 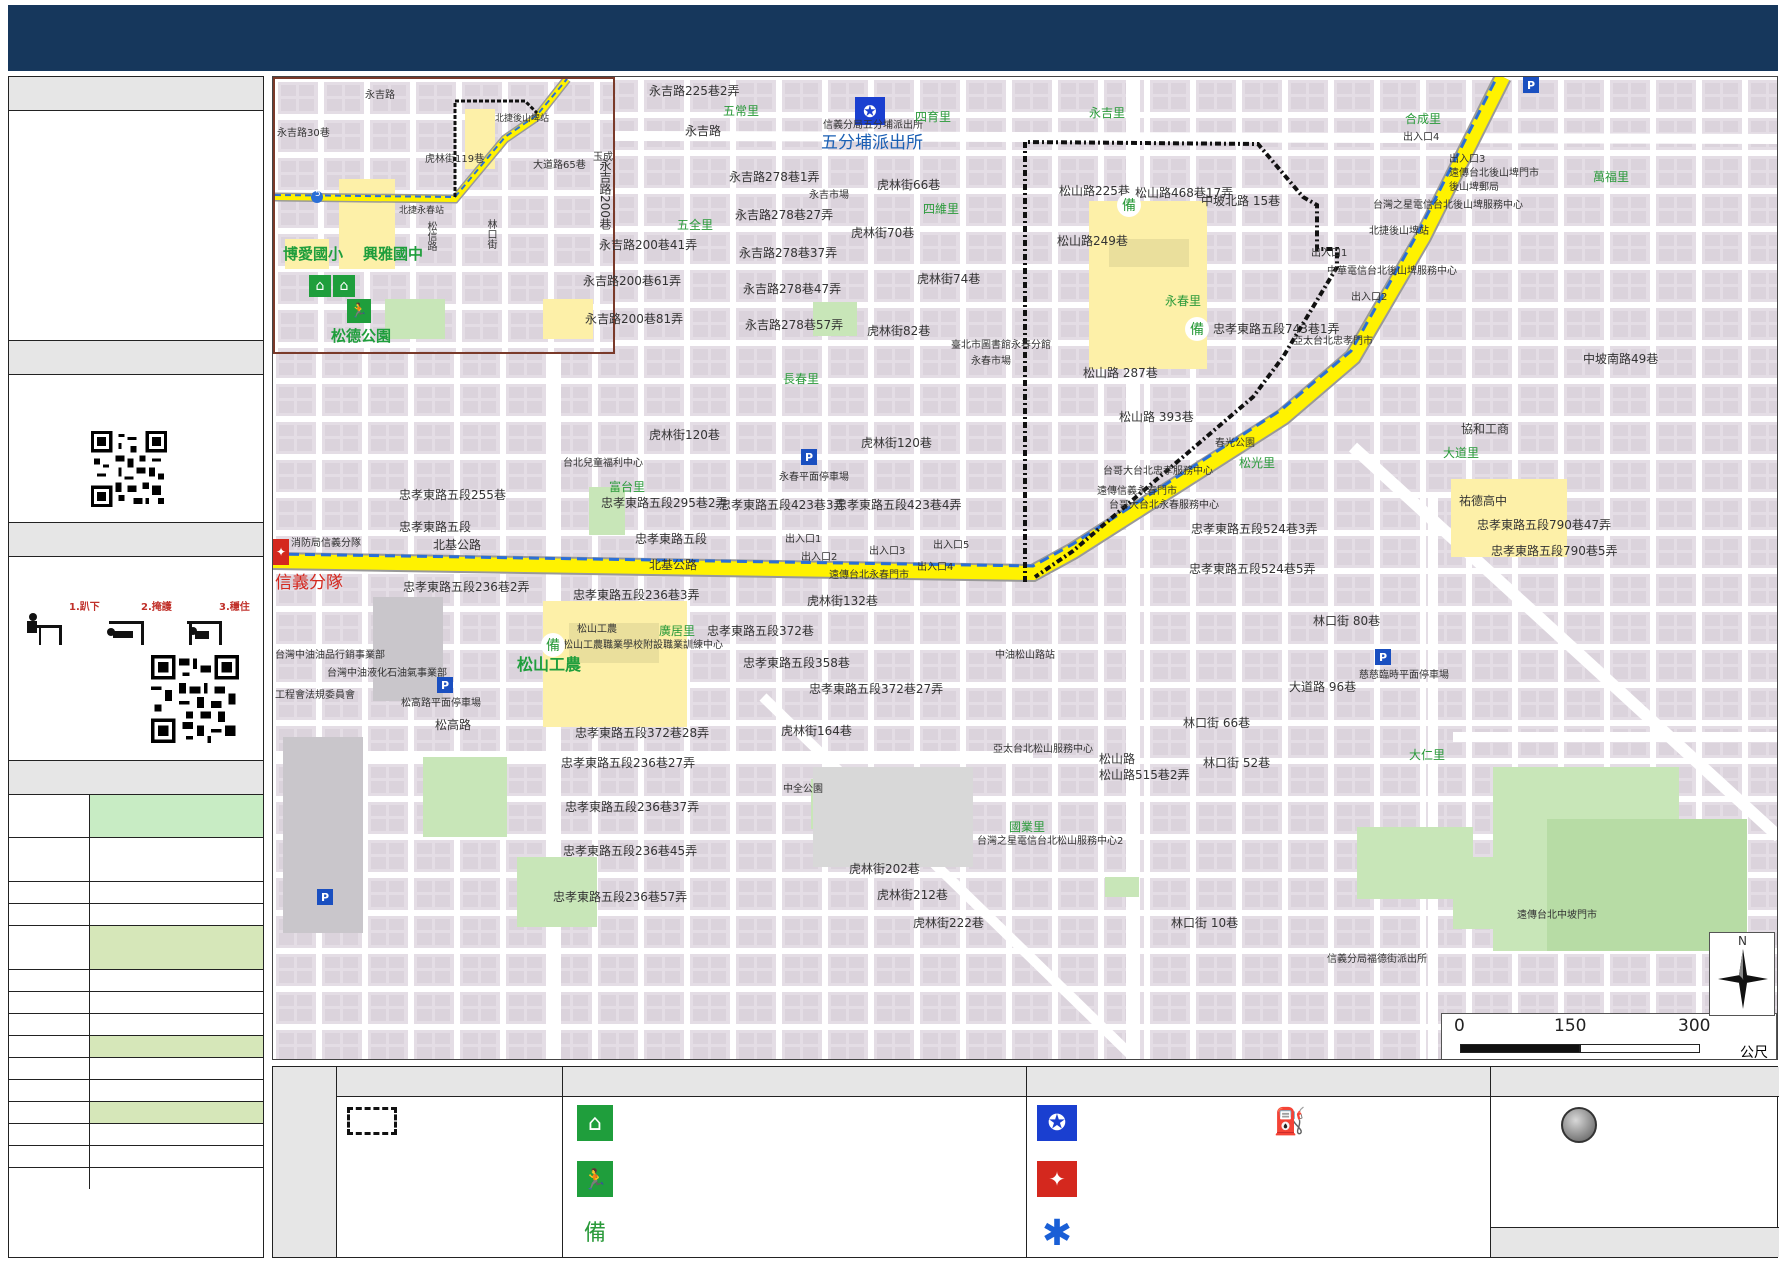 What do you see at coordinates (1635, 1242) in the screenshot?
I see `legend-footer-cell` at bounding box center [1635, 1242].